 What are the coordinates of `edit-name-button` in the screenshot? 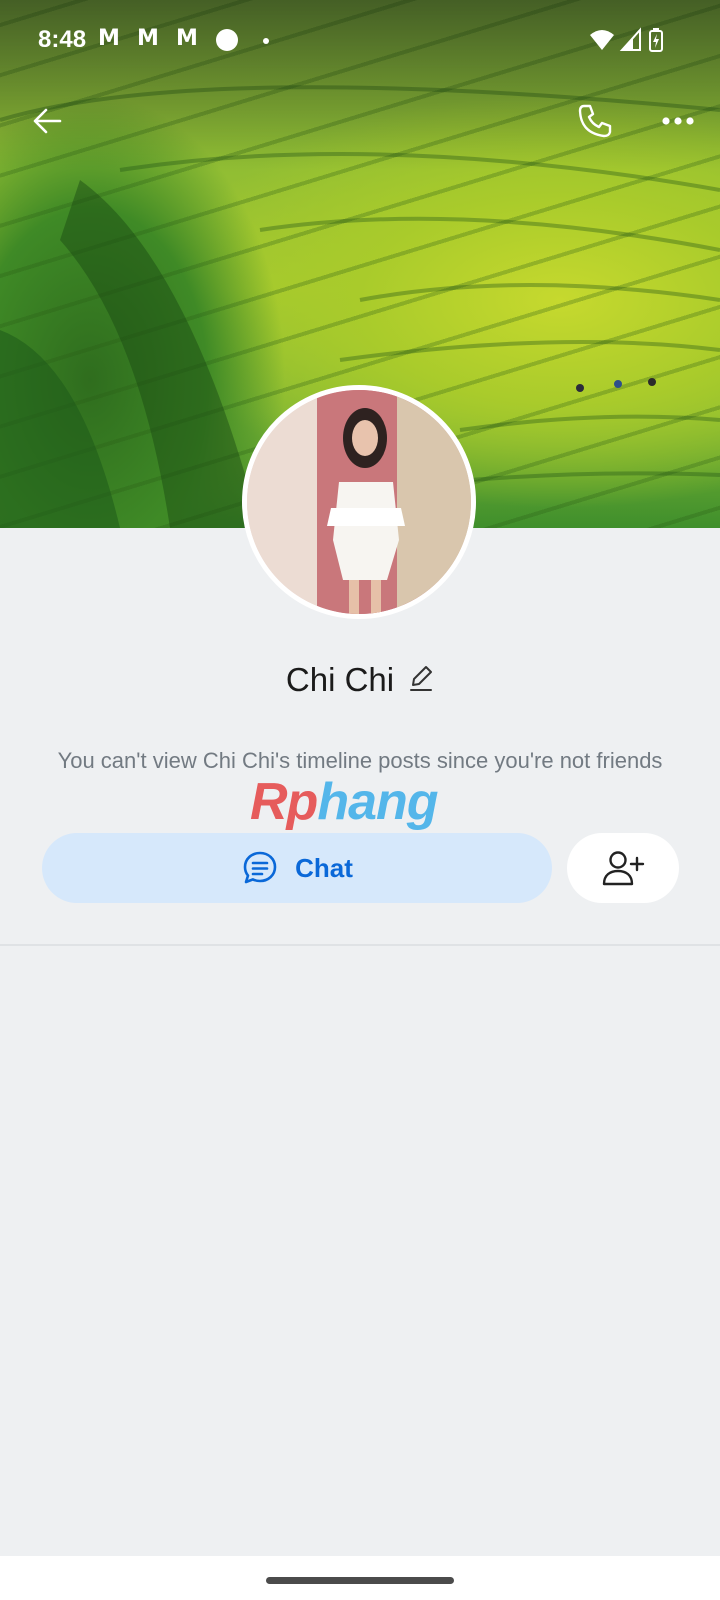 It's located at (421, 680).